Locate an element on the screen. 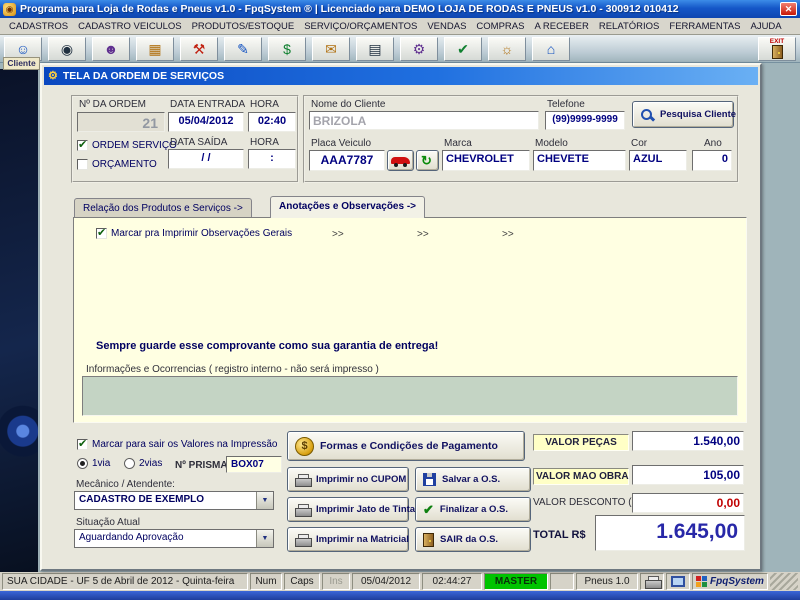 This screenshot has height=600, width=800. toolbar-compras-button: ✉ is located at coordinates (331, 48).